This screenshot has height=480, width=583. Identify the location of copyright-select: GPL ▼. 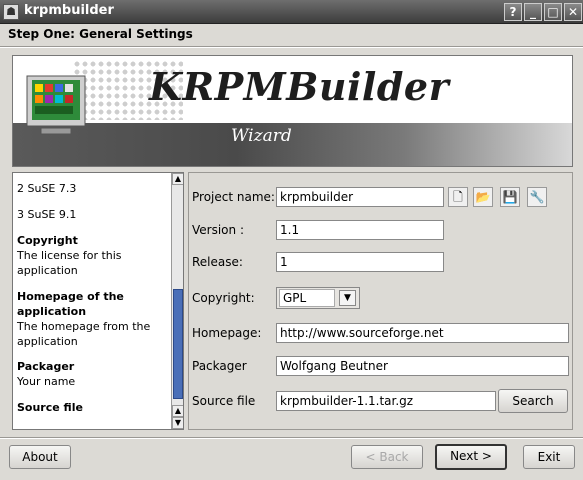
(318, 298).